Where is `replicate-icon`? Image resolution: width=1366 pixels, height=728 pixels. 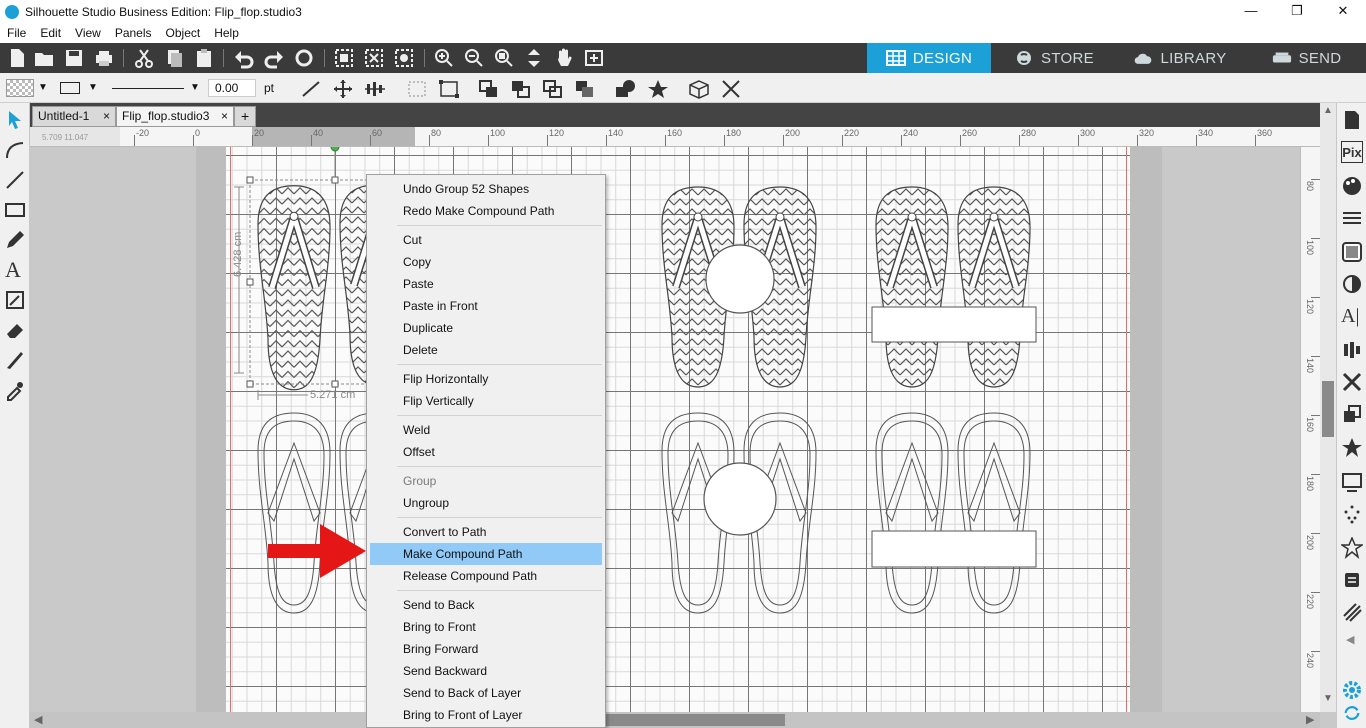 replicate-icon is located at coordinates (1352, 414).